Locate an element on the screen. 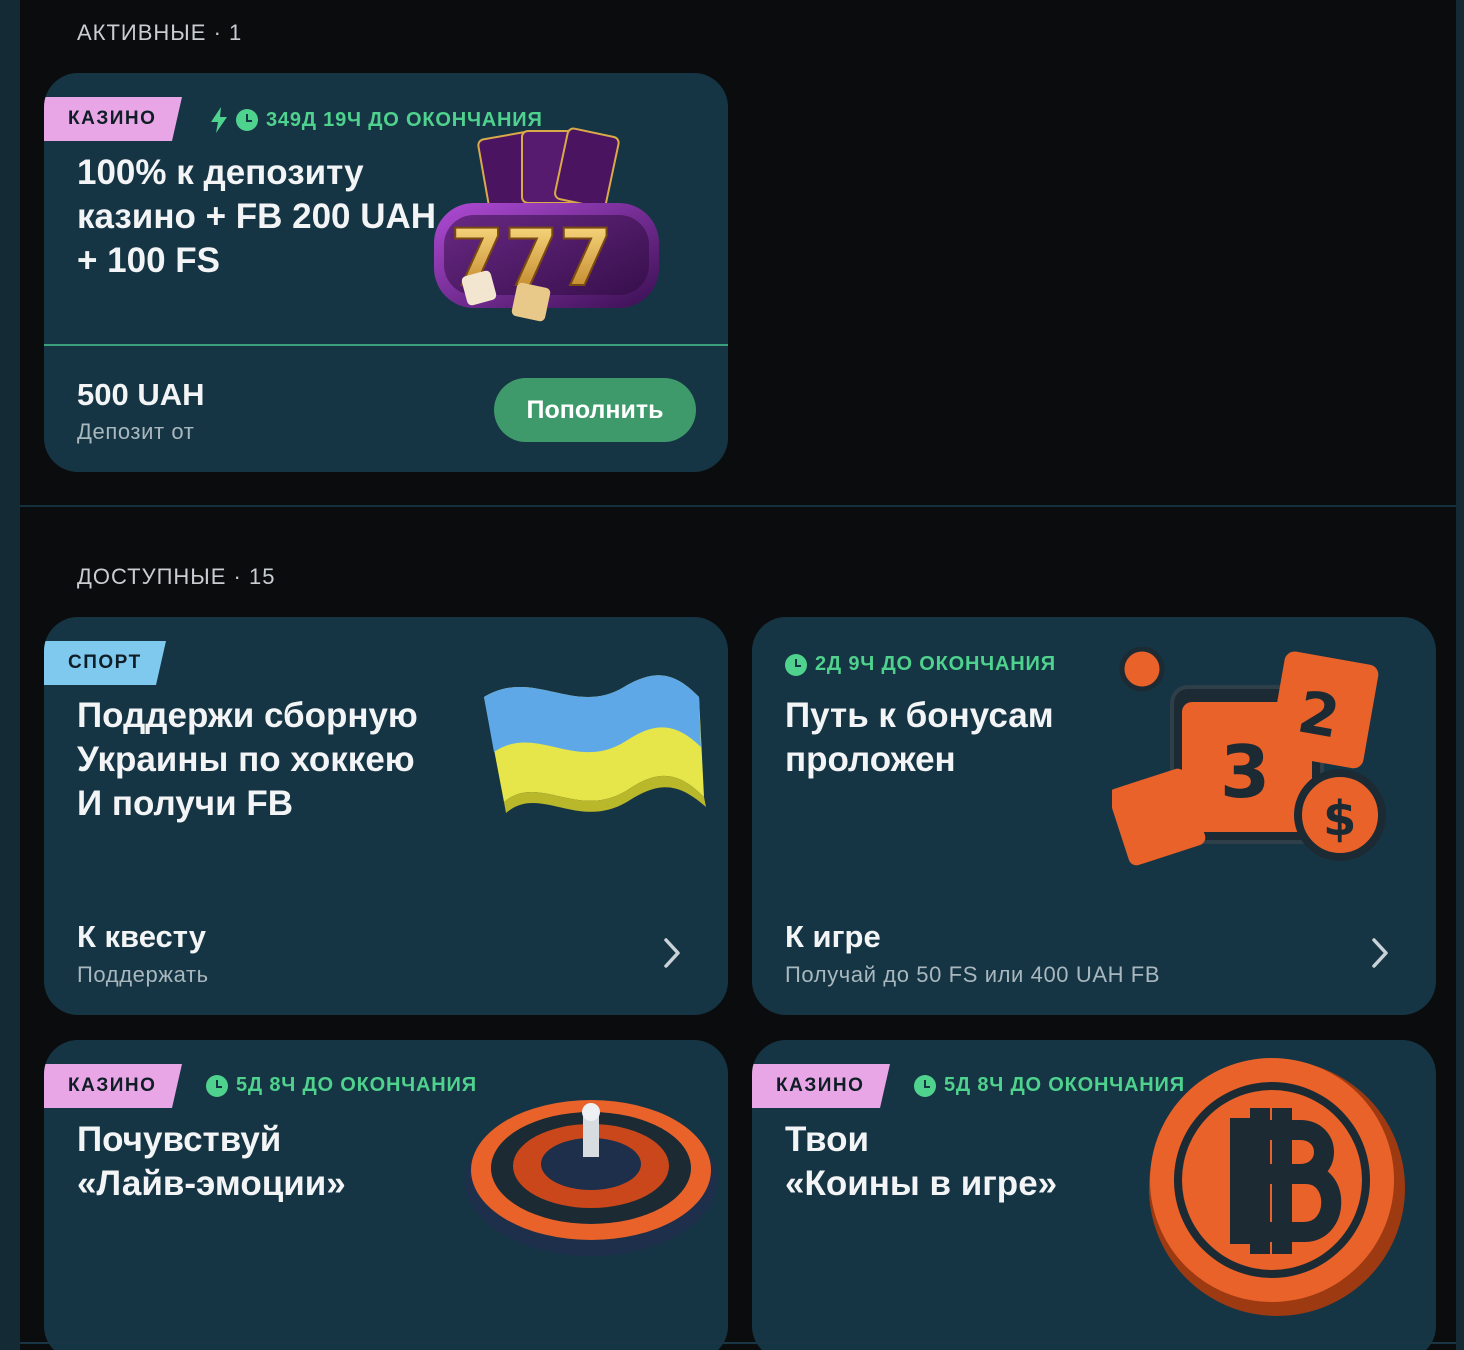 Image resolution: width=1464 pixels, height=1350 pixels. svg-text: 3 is located at coordinates (1245, 772).